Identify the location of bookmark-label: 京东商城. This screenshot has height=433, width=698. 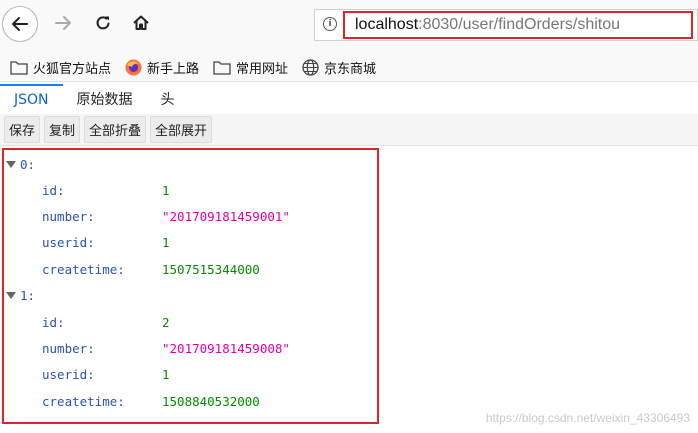
(350, 69).